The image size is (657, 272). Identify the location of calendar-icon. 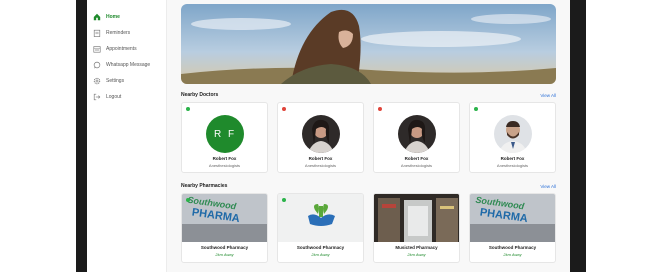
(97, 49).